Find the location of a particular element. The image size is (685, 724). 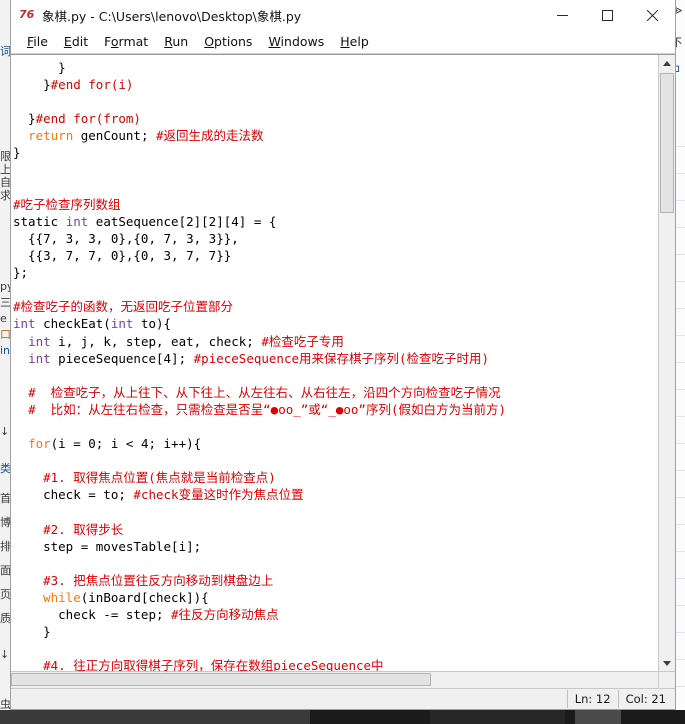

status-bar: Ln: 12 Col: 21 is located at coordinates (343, 698).